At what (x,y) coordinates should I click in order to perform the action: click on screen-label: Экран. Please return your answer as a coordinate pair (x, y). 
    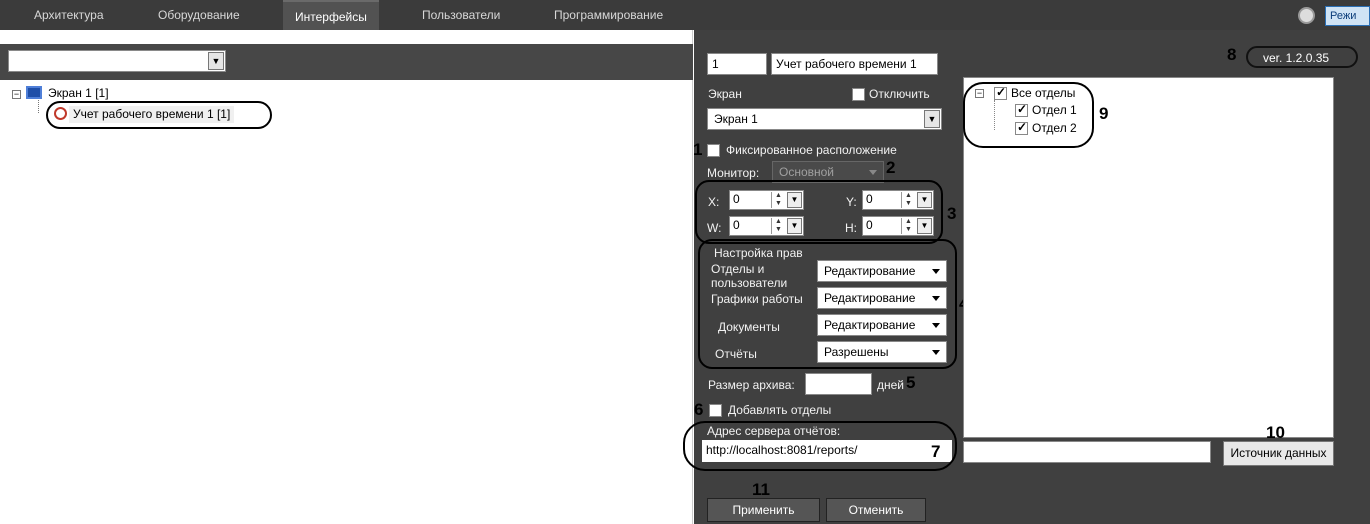
    Looking at the image, I should click on (725, 94).